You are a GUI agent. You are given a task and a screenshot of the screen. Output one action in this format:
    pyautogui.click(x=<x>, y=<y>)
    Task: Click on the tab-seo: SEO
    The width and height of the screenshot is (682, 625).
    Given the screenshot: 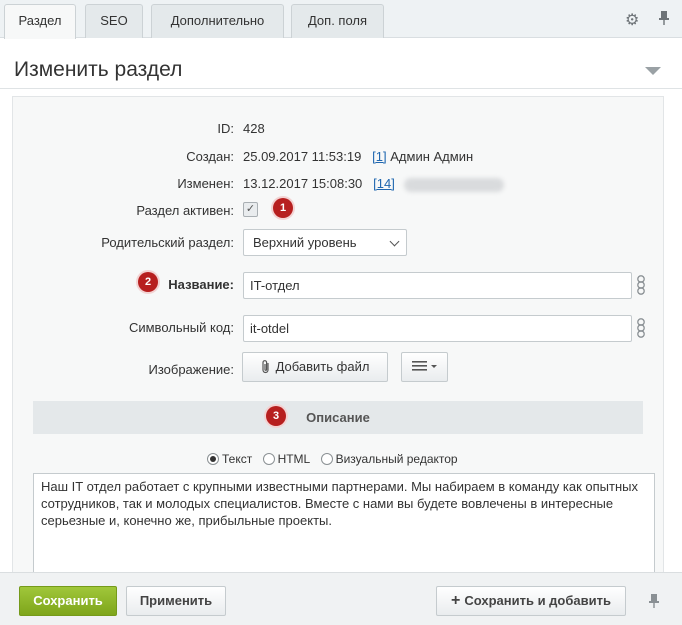 What is the action you would take?
    pyautogui.click(x=114, y=21)
    